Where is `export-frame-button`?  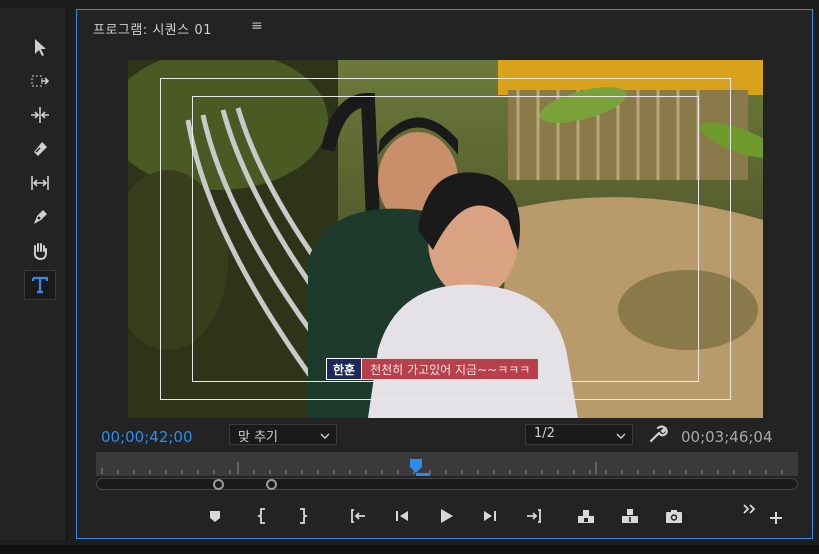 export-frame-button is located at coordinates (674, 516).